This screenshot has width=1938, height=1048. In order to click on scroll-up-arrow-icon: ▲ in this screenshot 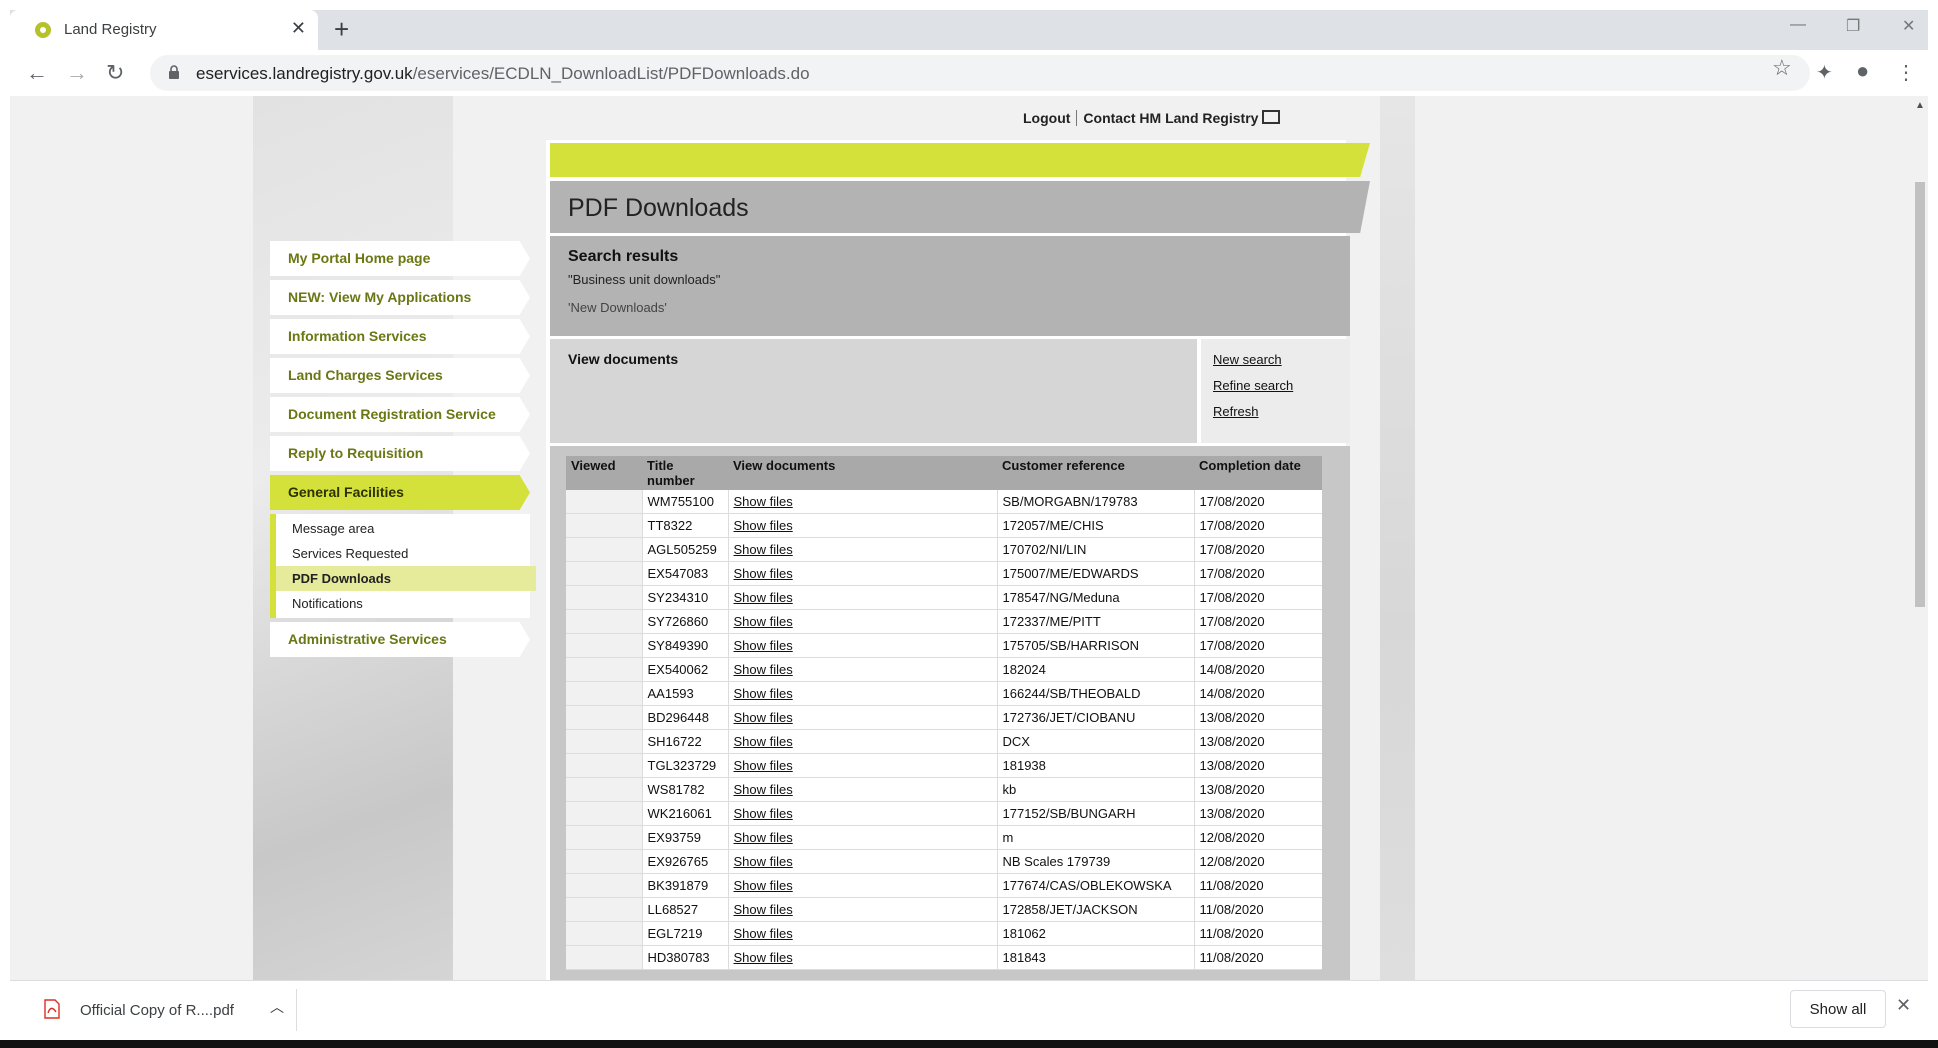, I will do `click(1920, 105)`.